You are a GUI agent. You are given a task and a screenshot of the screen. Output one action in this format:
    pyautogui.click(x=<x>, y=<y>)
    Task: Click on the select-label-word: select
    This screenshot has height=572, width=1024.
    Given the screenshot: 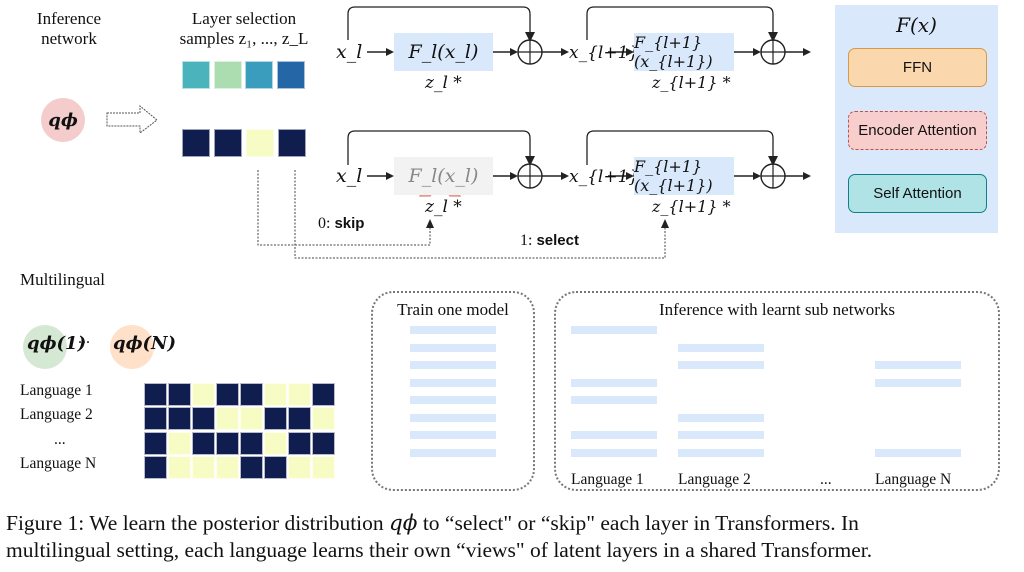 What is the action you would take?
    pyautogui.click(x=557, y=240)
    